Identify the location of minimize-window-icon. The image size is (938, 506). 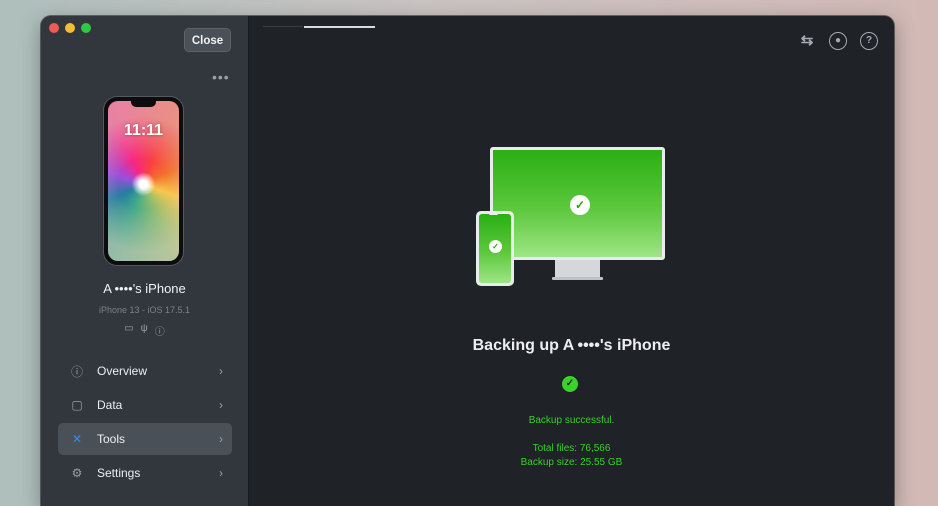
(70, 28).